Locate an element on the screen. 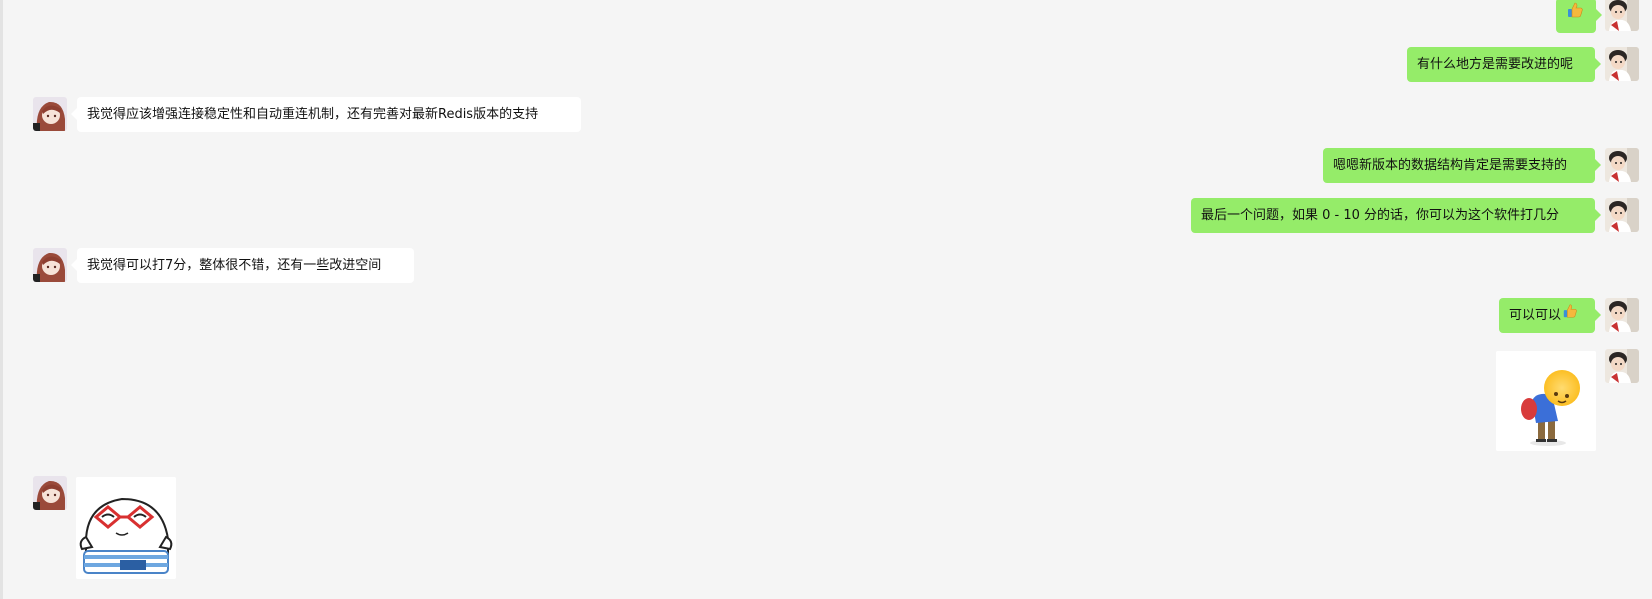  message-text: 嗯嗯新版本的数据结构肯定是需要支持的 is located at coordinates (1450, 165).